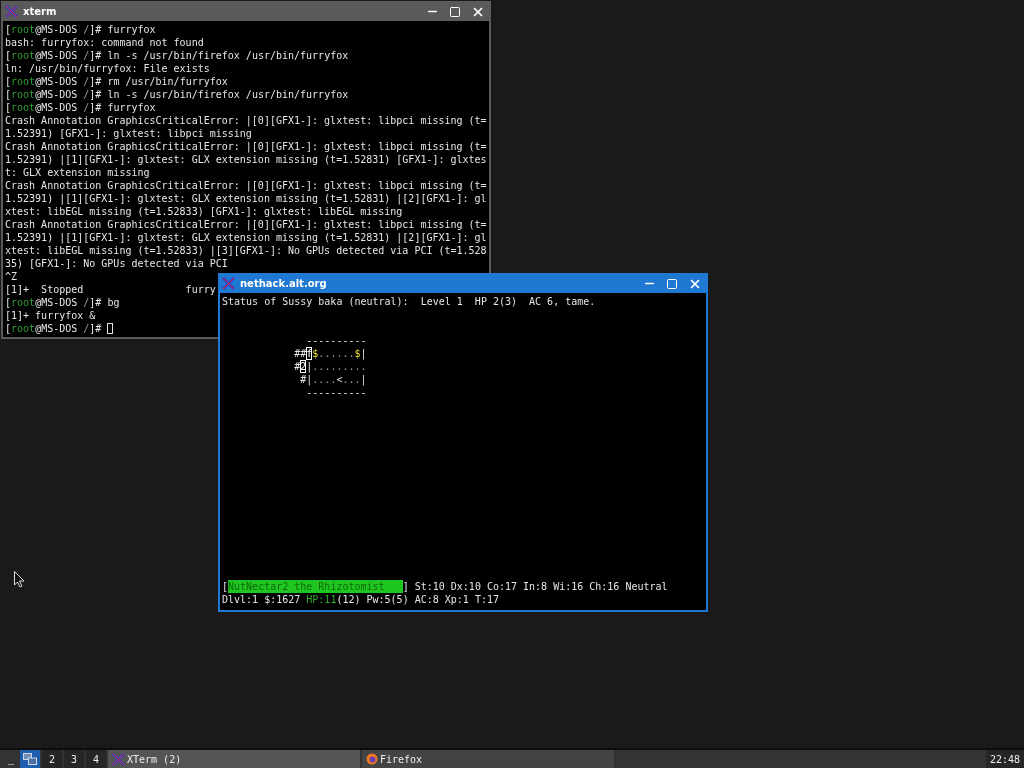  I want to click on workspace-button, so click(30, 759).